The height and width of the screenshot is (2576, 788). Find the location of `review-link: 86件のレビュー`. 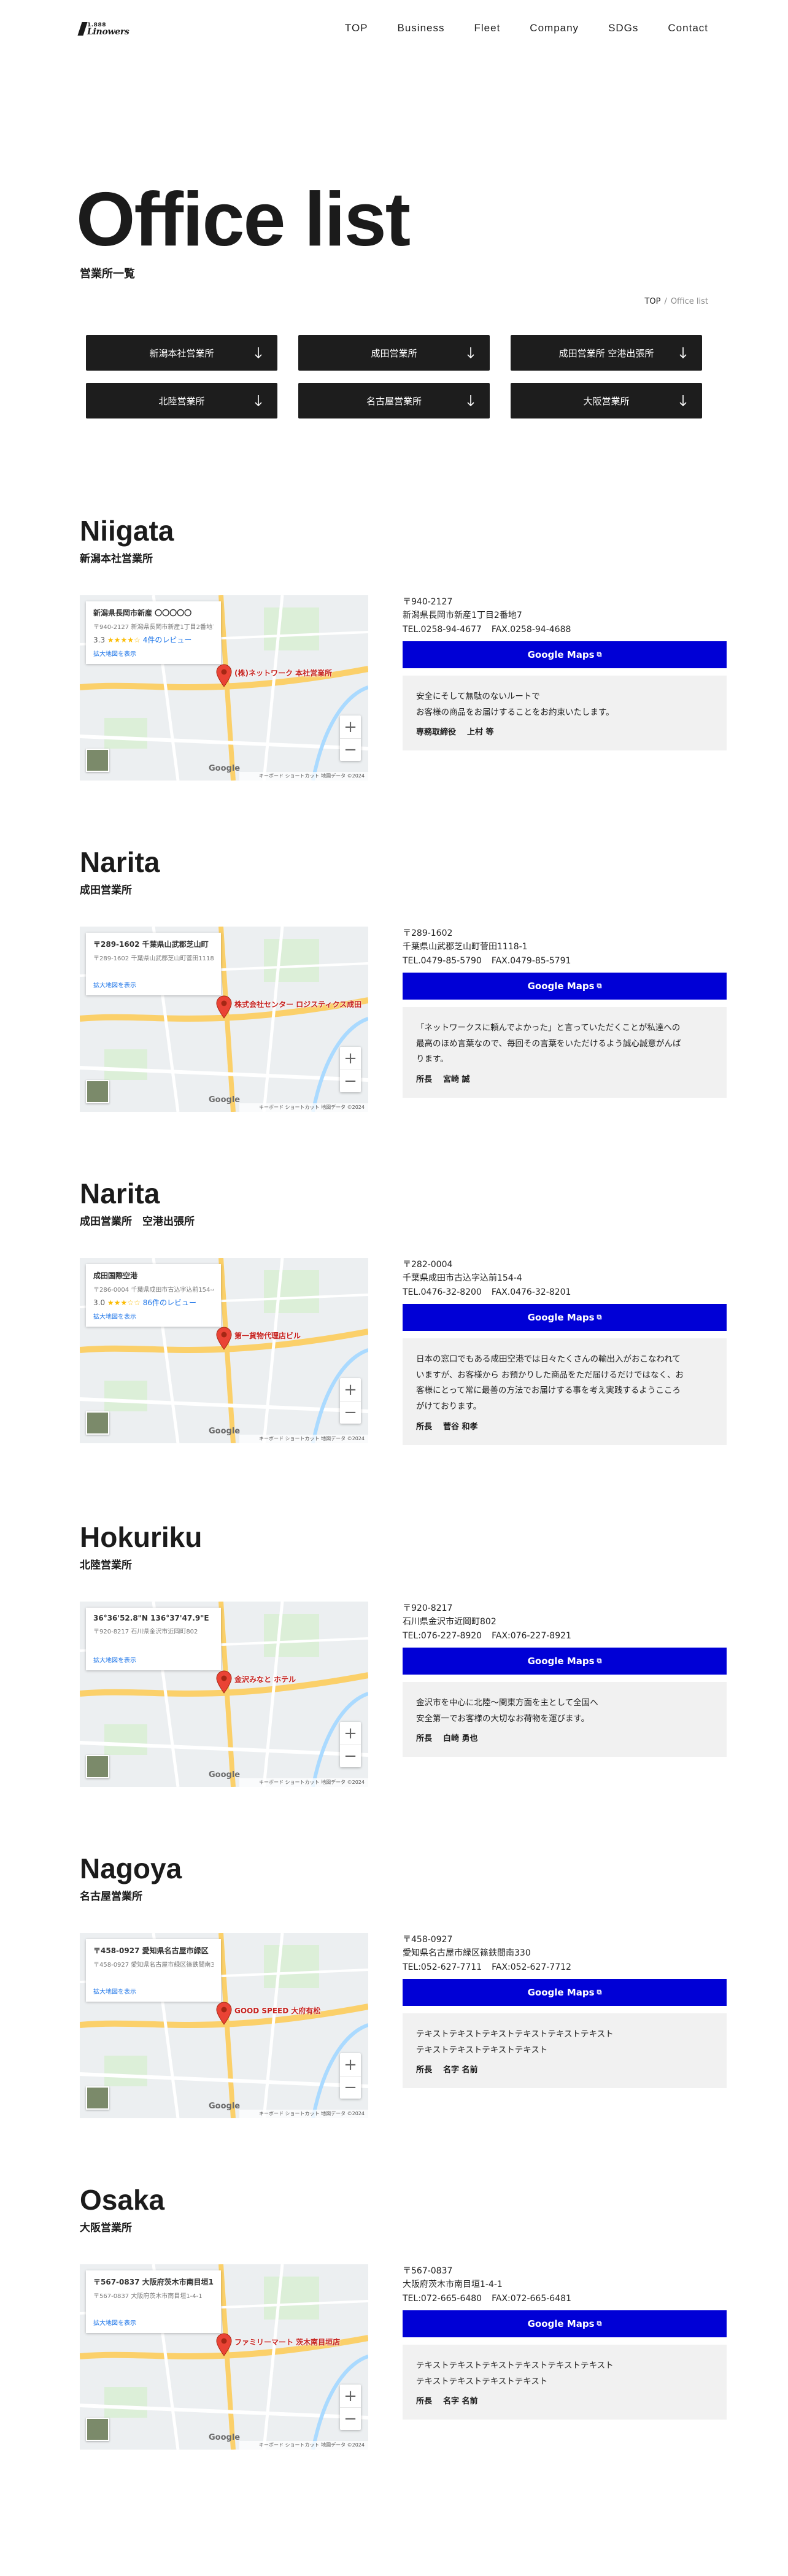

review-link: 86件のレビュー is located at coordinates (170, 1302).